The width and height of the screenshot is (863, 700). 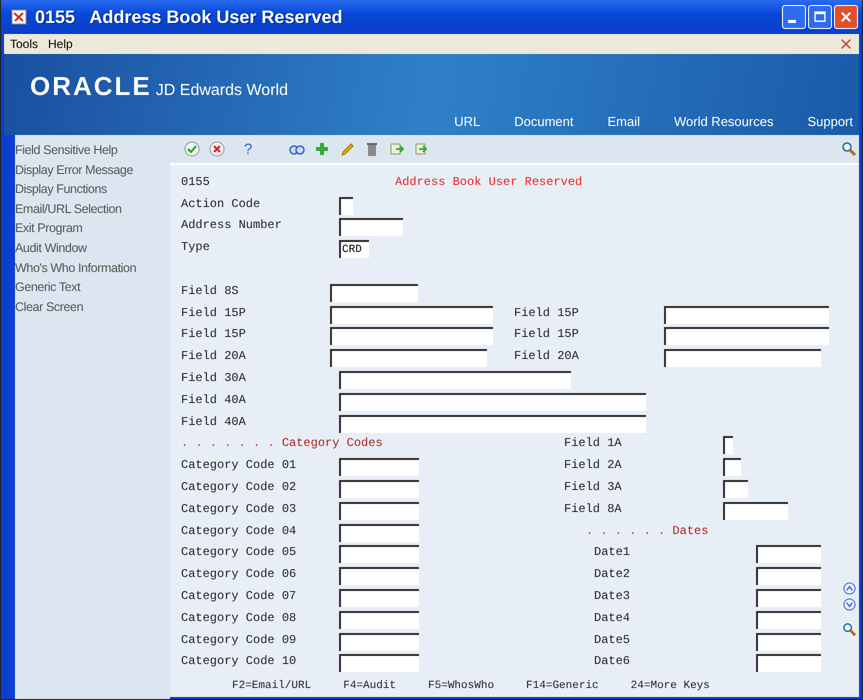 What do you see at coordinates (272, 686) in the screenshot?
I see `function-key: F2=Email/URL` at bounding box center [272, 686].